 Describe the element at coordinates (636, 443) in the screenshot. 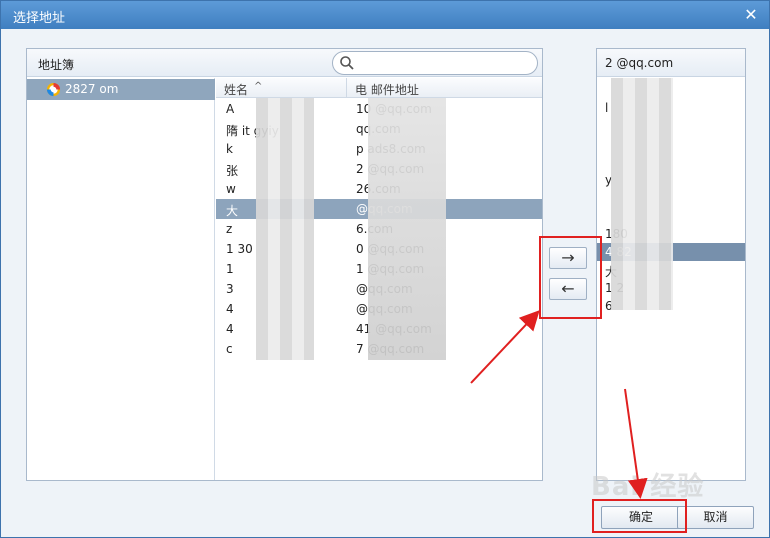

I see `annotation-arrow-confirm` at that location.